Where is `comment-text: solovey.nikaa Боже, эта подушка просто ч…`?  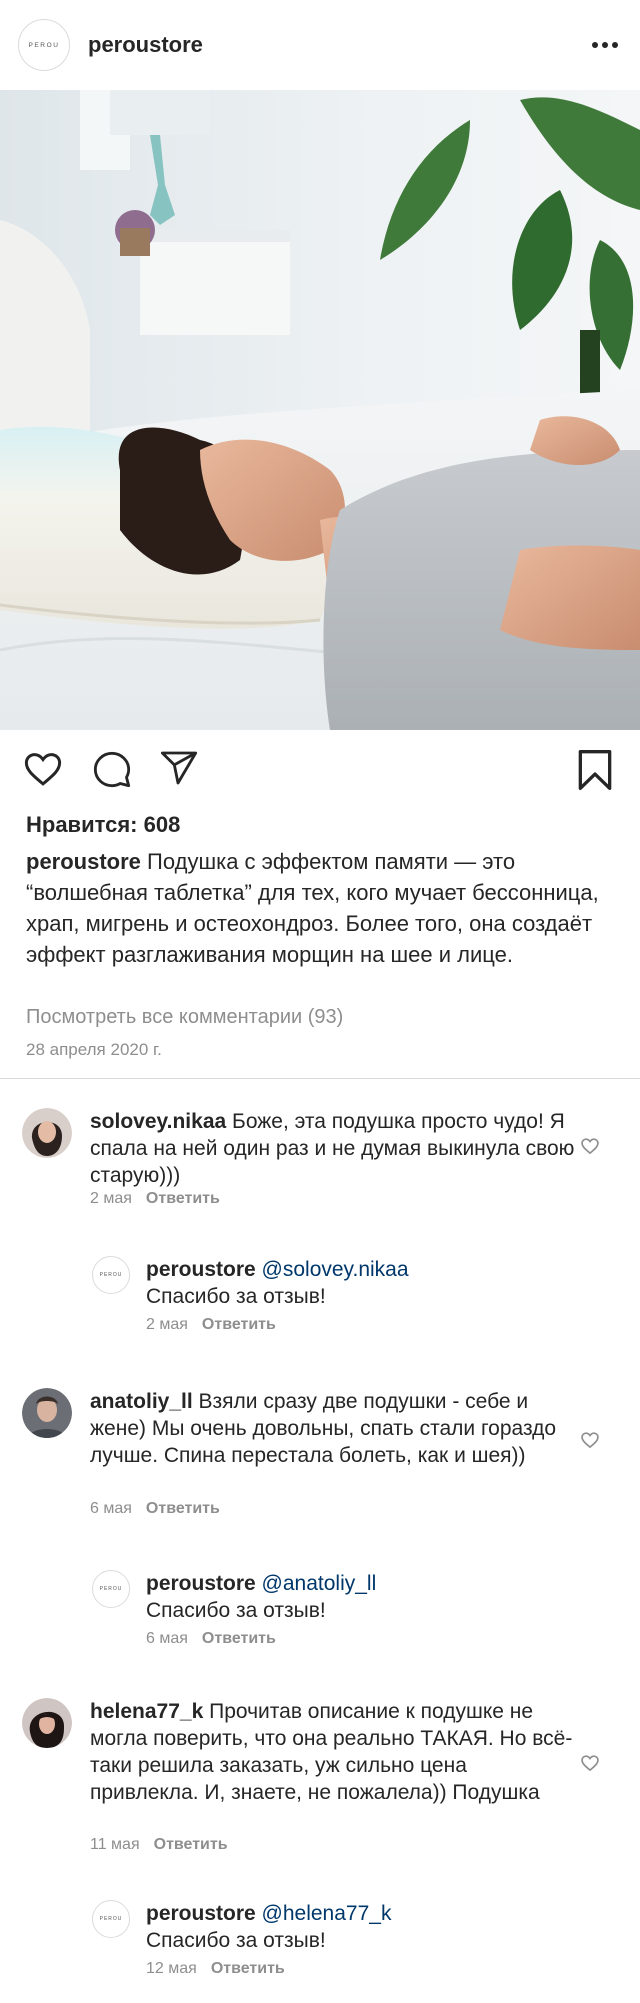 comment-text: solovey.nikaa Боже, эта подушка просто ч… is located at coordinates (335, 1148).